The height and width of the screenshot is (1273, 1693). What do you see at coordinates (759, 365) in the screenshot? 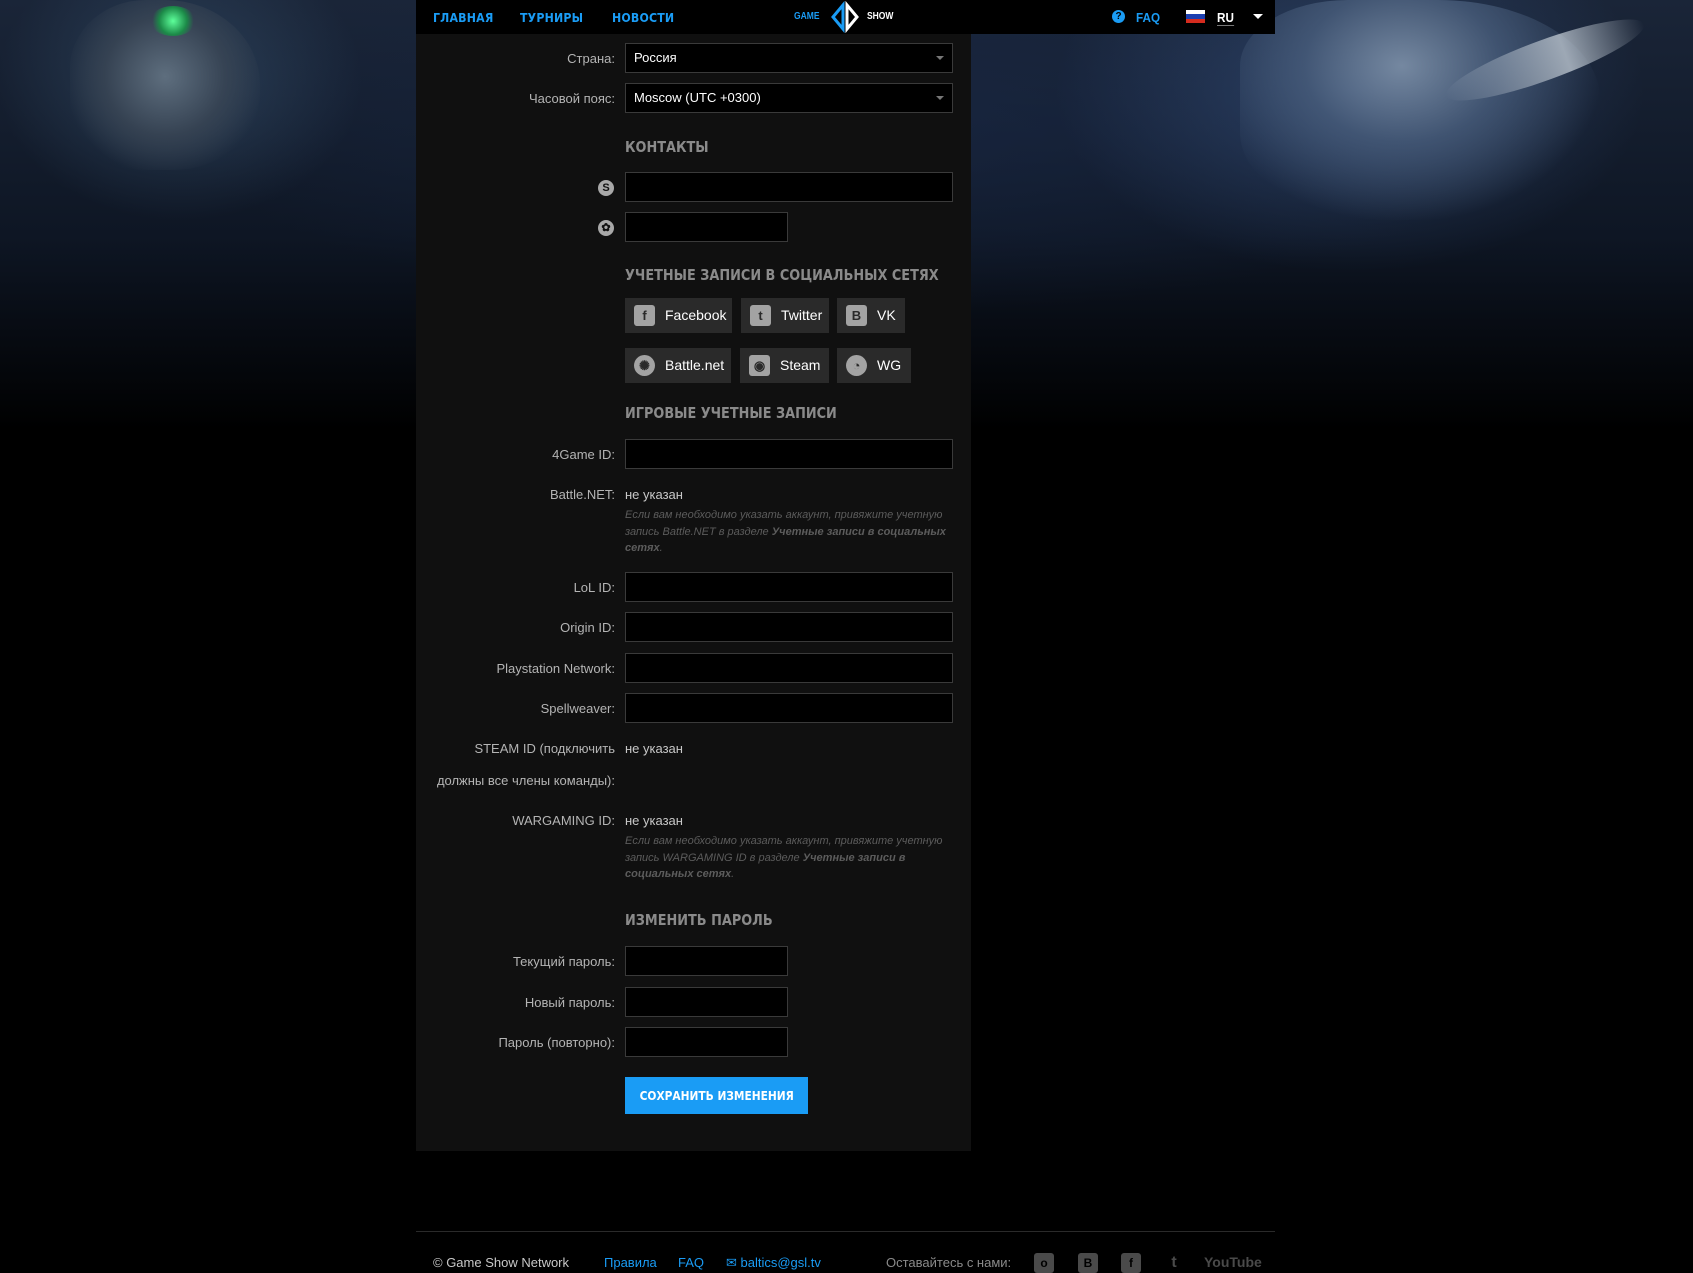
I see `steam-icon: ◉` at bounding box center [759, 365].